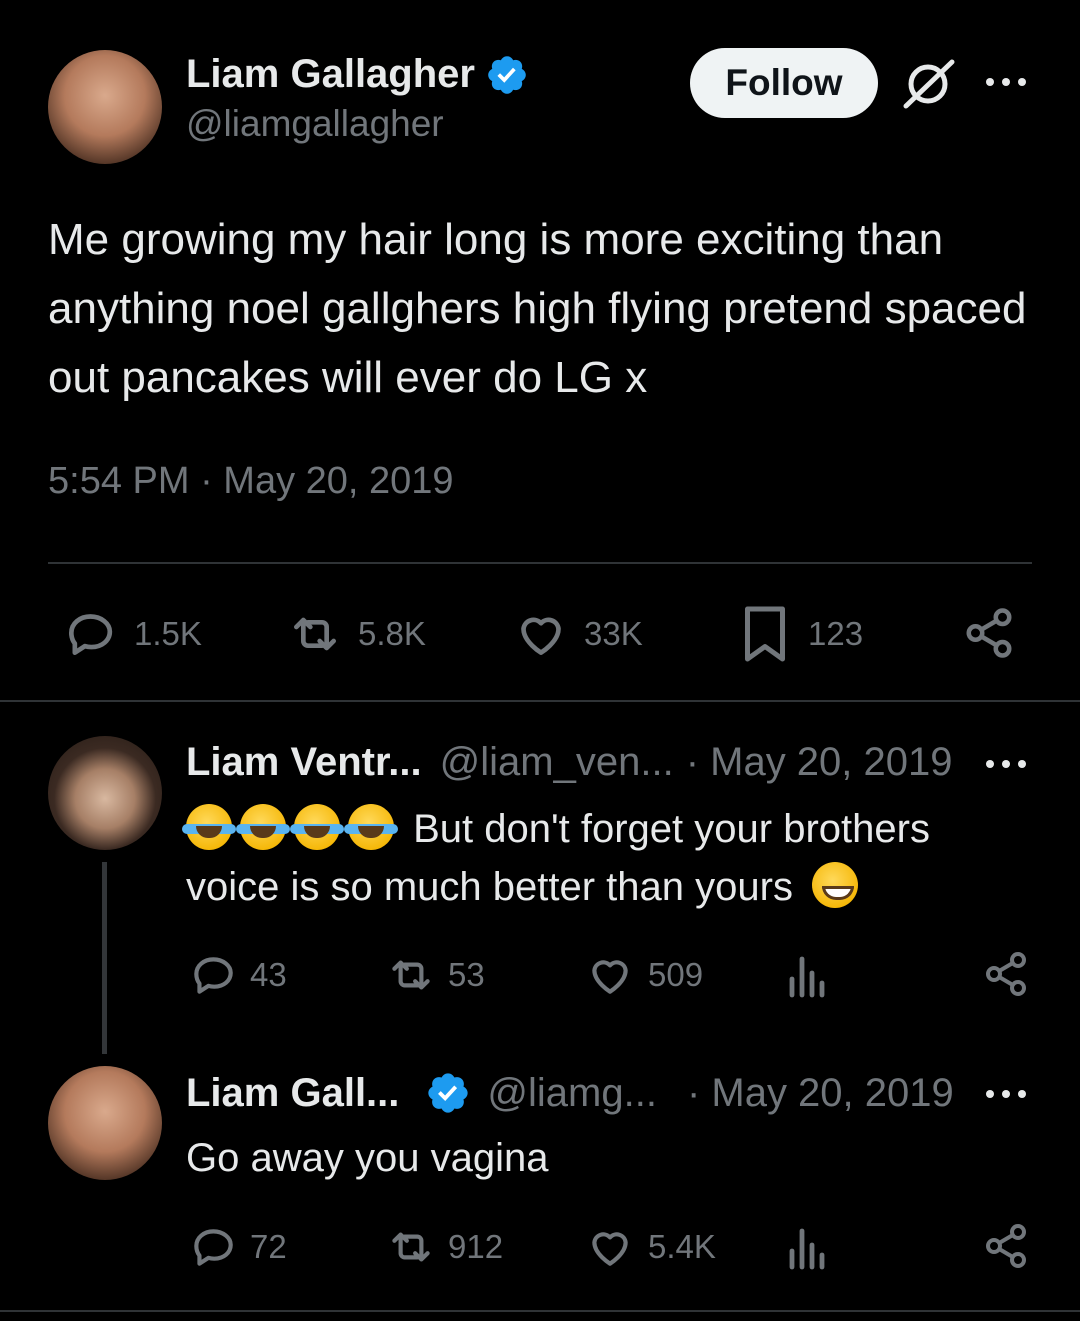 Image resolution: width=1080 pixels, height=1321 pixels. Describe the element at coordinates (132, 634) in the screenshot. I see `reply-button: 1.5K` at that location.